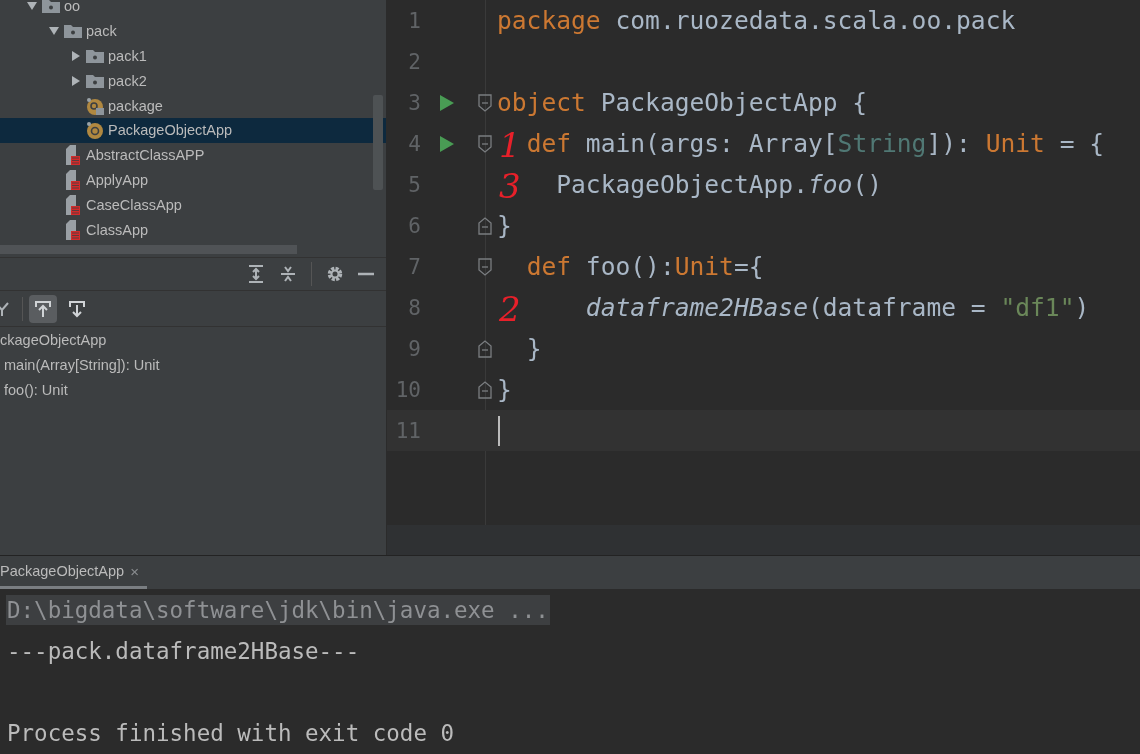 Image resolution: width=1140 pixels, height=754 pixels. I want to click on code-line: def foo():Unit={, so click(645, 266).